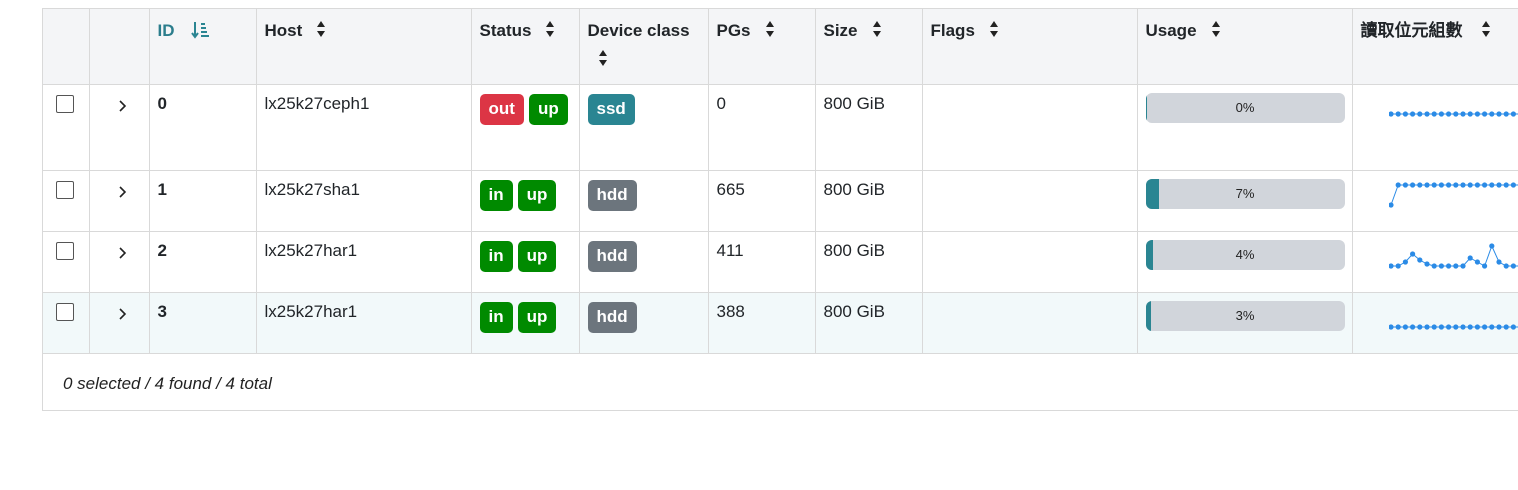 The image size is (1518, 490). Describe the element at coordinates (1245, 193) in the screenshot. I see `usage-progress-bar: 7%` at that location.